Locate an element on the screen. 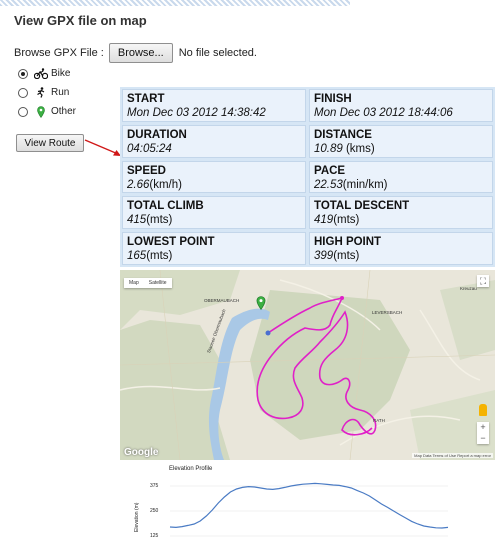  stat-high-point: HIGH POINT 399(mts) is located at coordinates (401, 248).